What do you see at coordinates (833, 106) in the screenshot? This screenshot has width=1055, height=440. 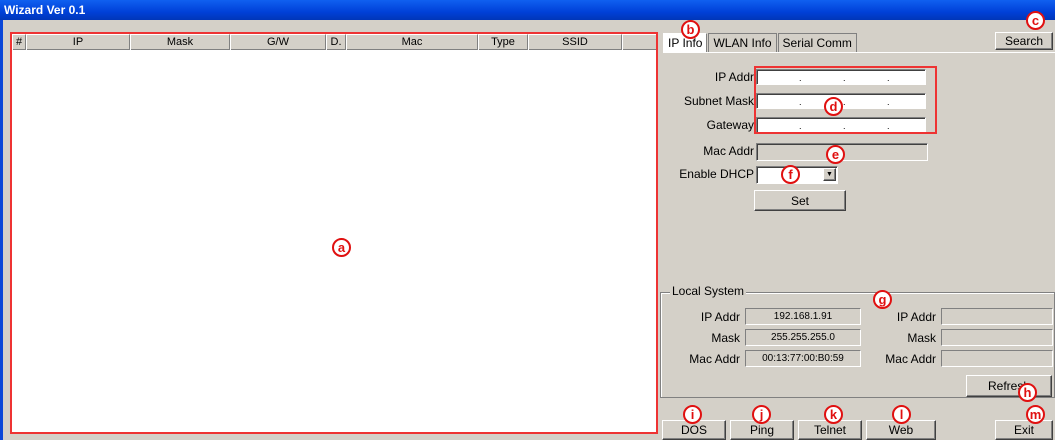 I see `marker-d: d` at bounding box center [833, 106].